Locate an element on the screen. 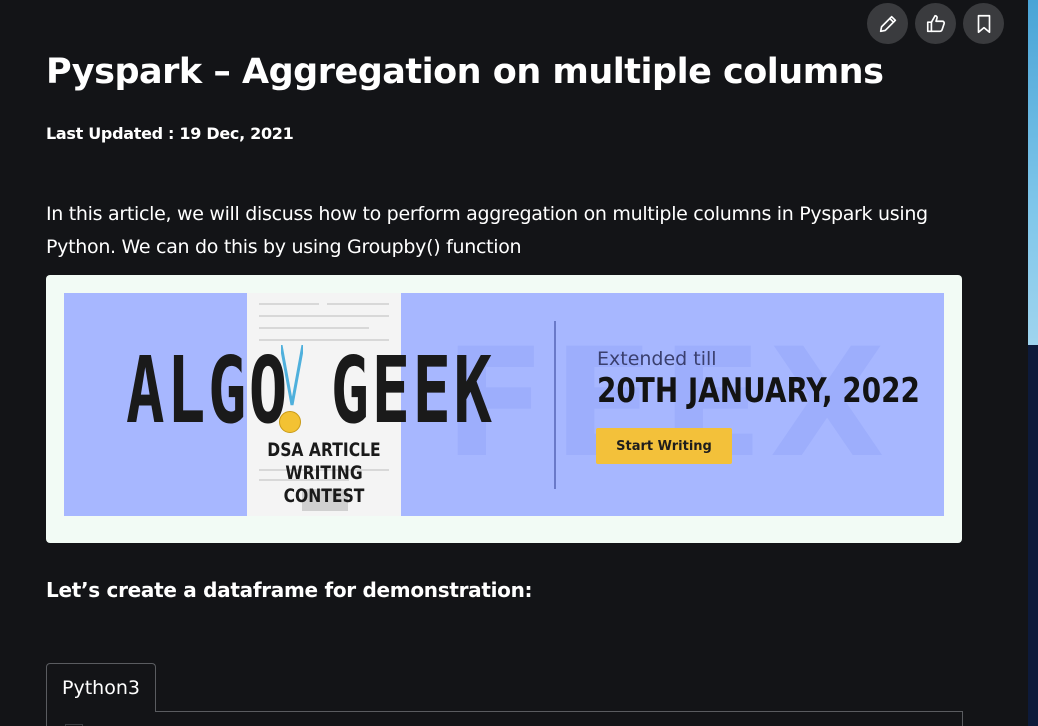  edit-button is located at coordinates (887, 23).